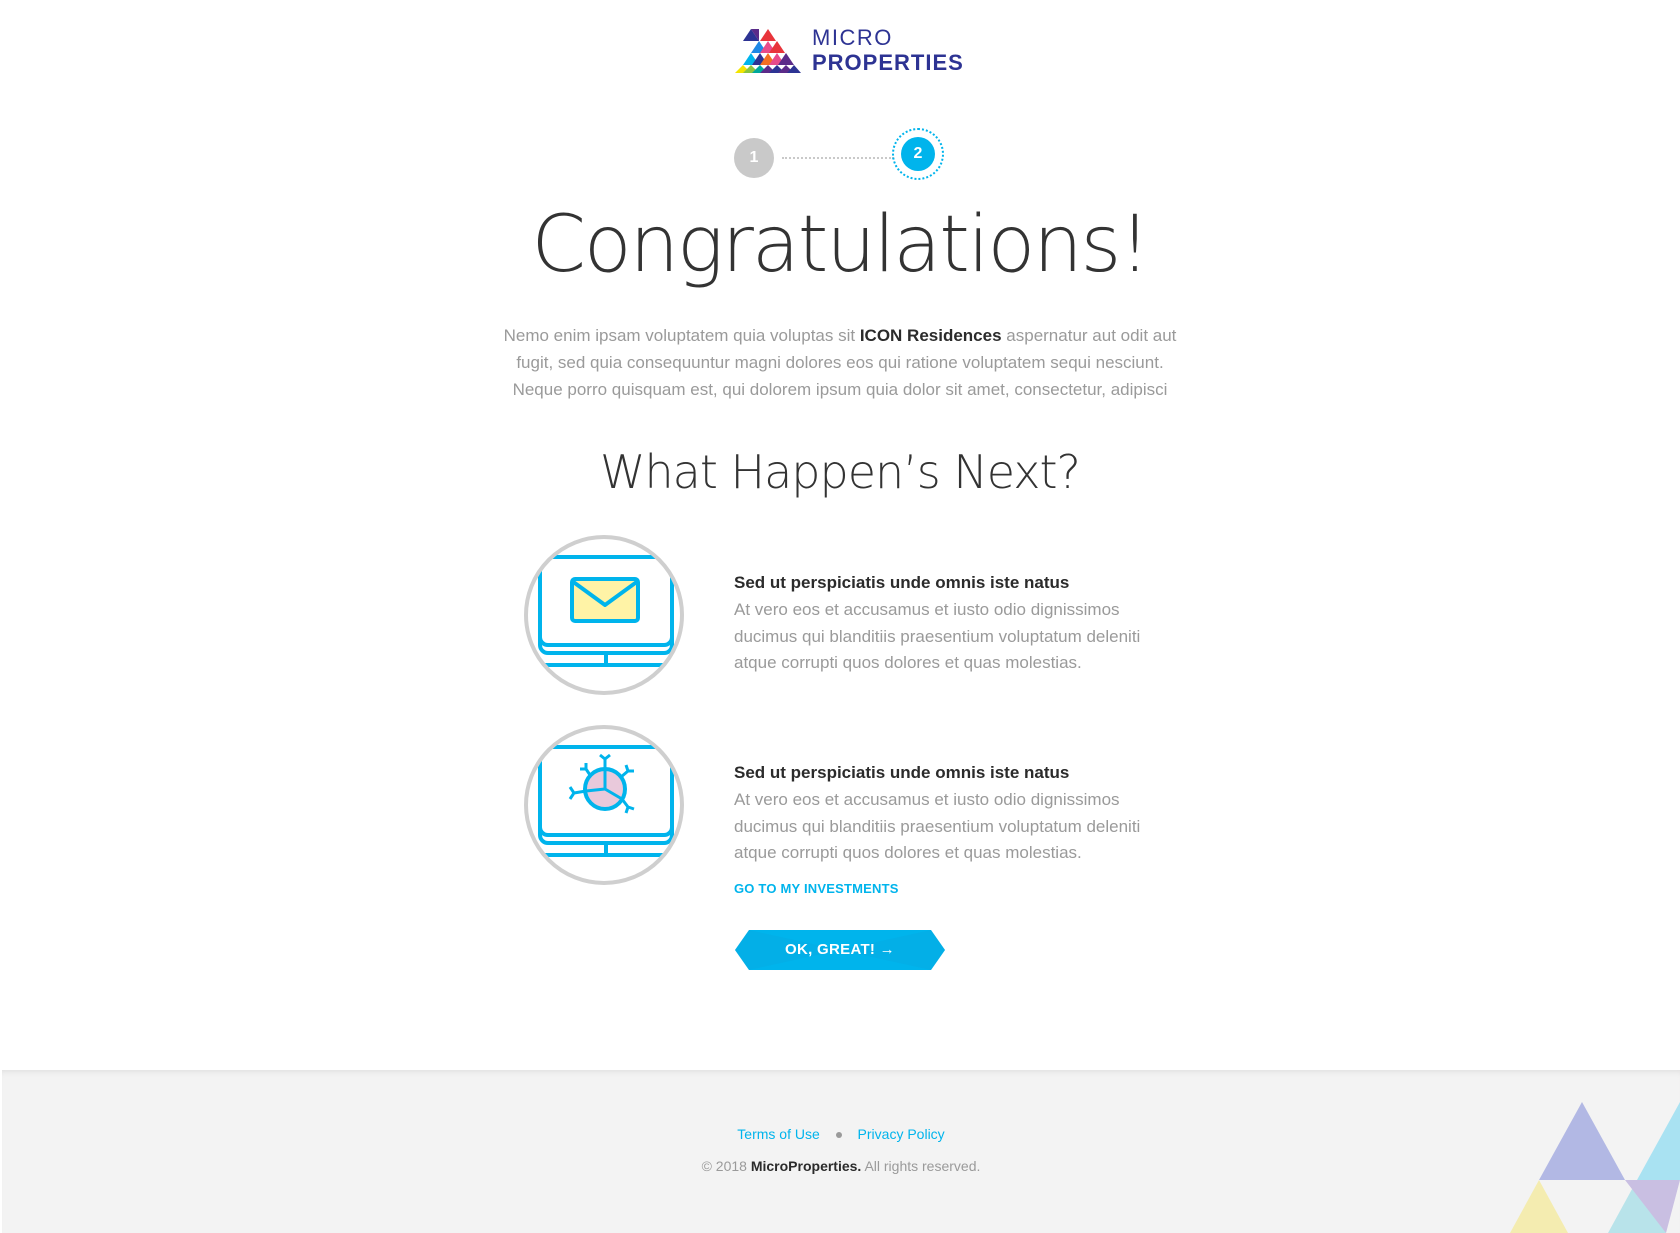  What do you see at coordinates (604, 615) in the screenshot?
I see `monitor-mail-icon` at bounding box center [604, 615].